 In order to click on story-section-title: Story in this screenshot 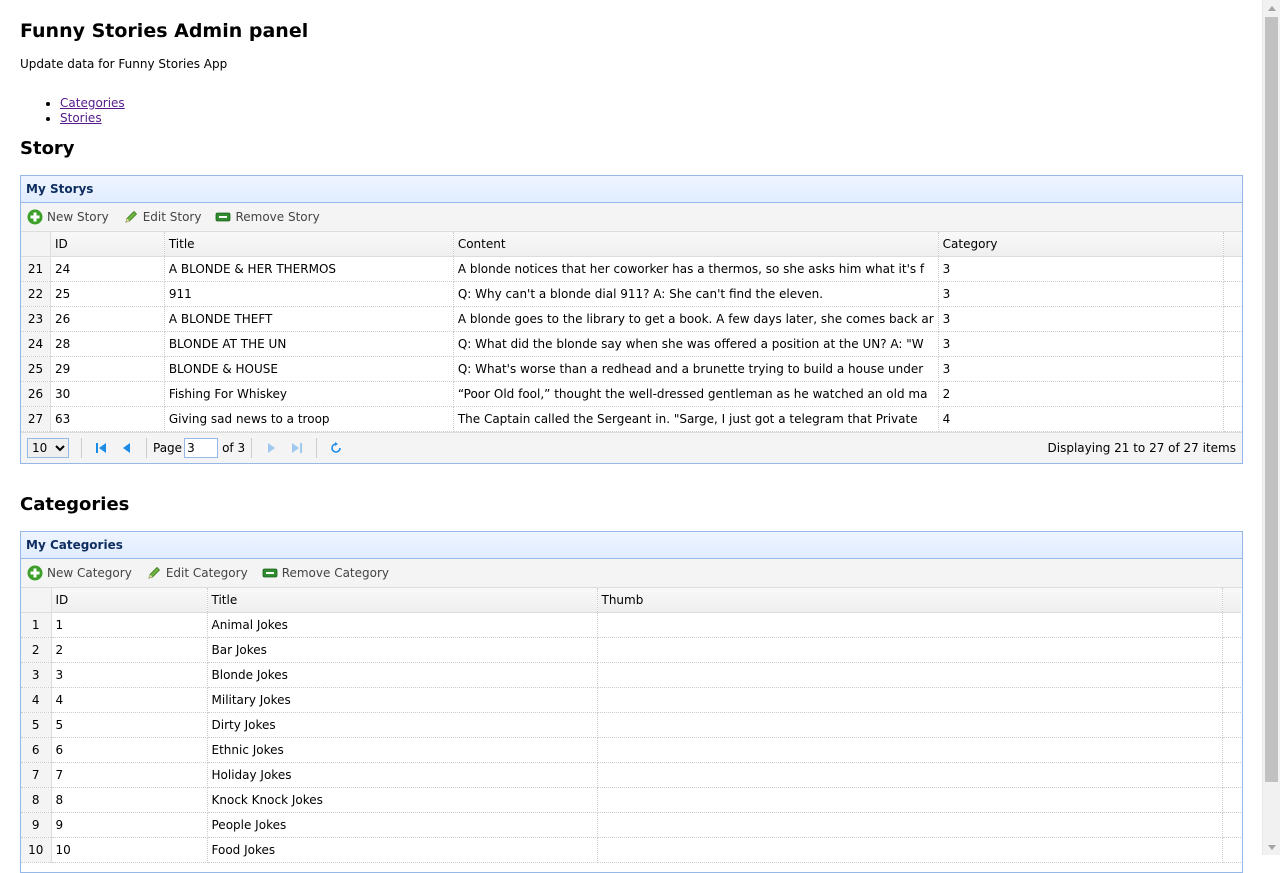, I will do `click(47, 148)`.